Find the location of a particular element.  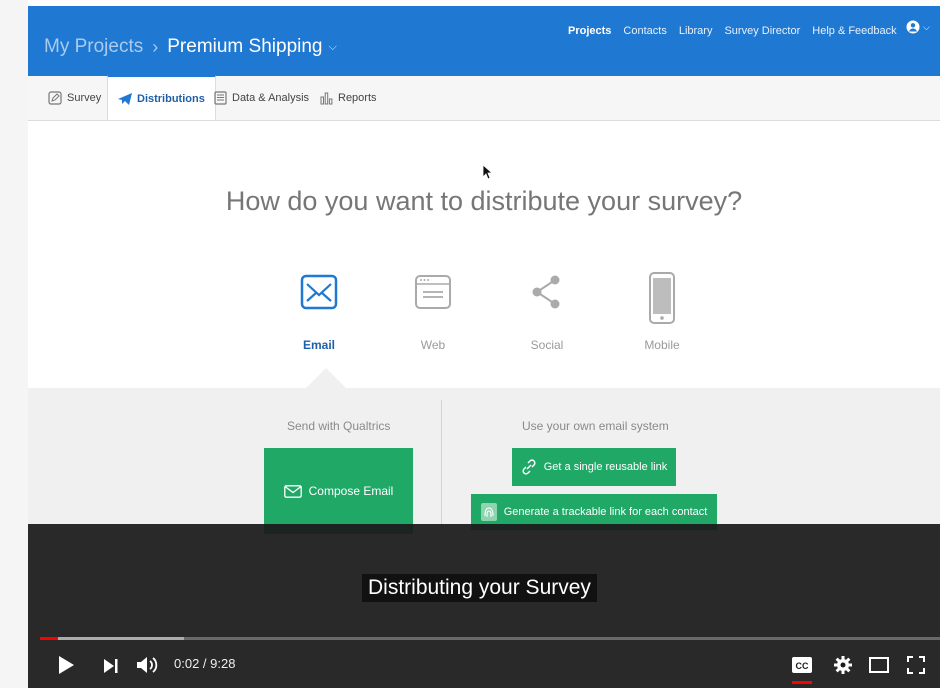

captions-button: CC is located at coordinates (802, 665).